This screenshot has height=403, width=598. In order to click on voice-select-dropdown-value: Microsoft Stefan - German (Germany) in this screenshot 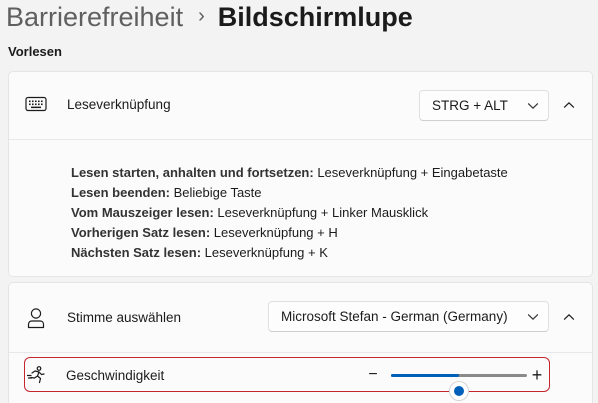, I will do `click(394, 316)`.